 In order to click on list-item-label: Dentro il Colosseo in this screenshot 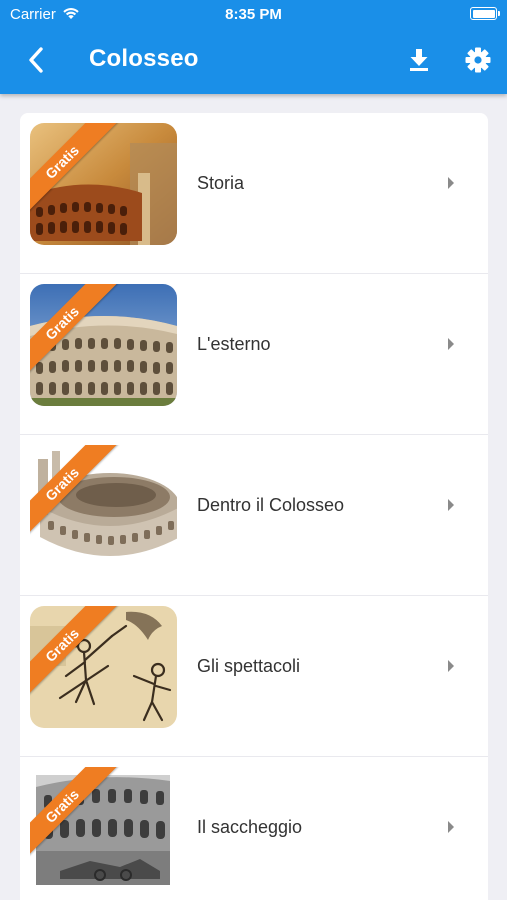, I will do `click(271, 505)`.